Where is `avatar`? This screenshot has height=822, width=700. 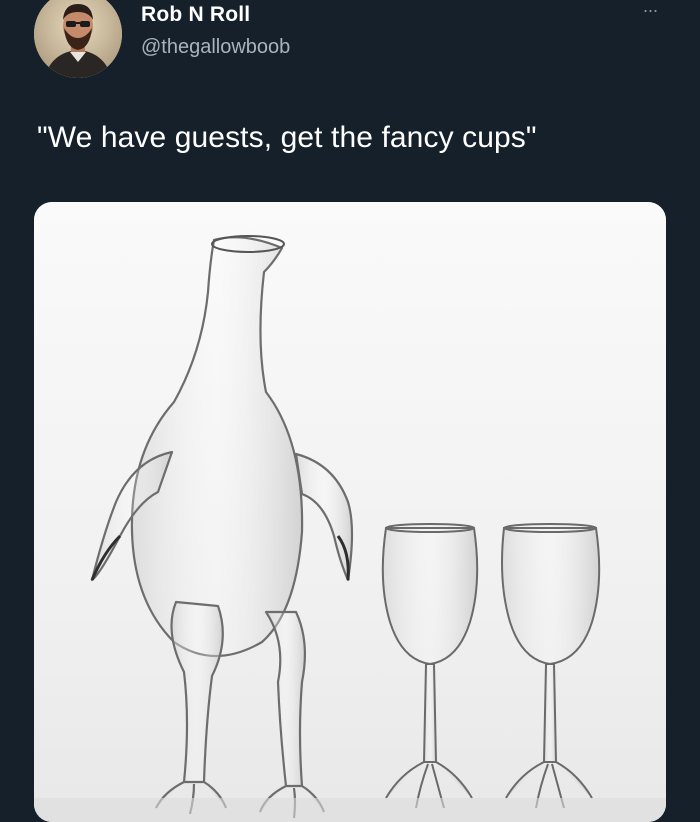
avatar is located at coordinates (78, 39).